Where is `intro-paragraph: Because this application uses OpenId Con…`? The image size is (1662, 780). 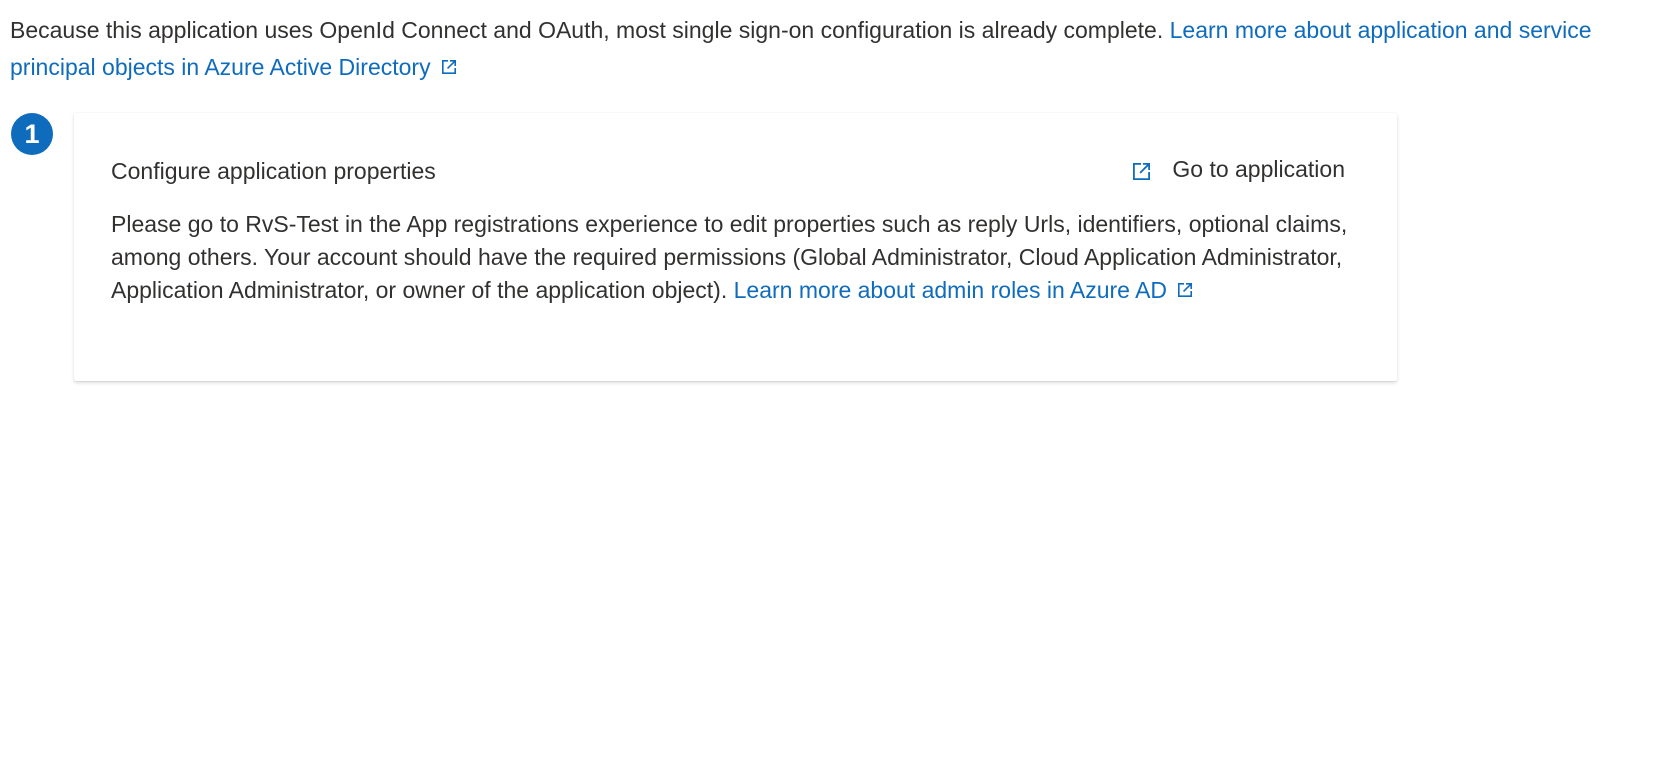 intro-paragraph: Because this application uses OpenId Con… is located at coordinates (830, 49).